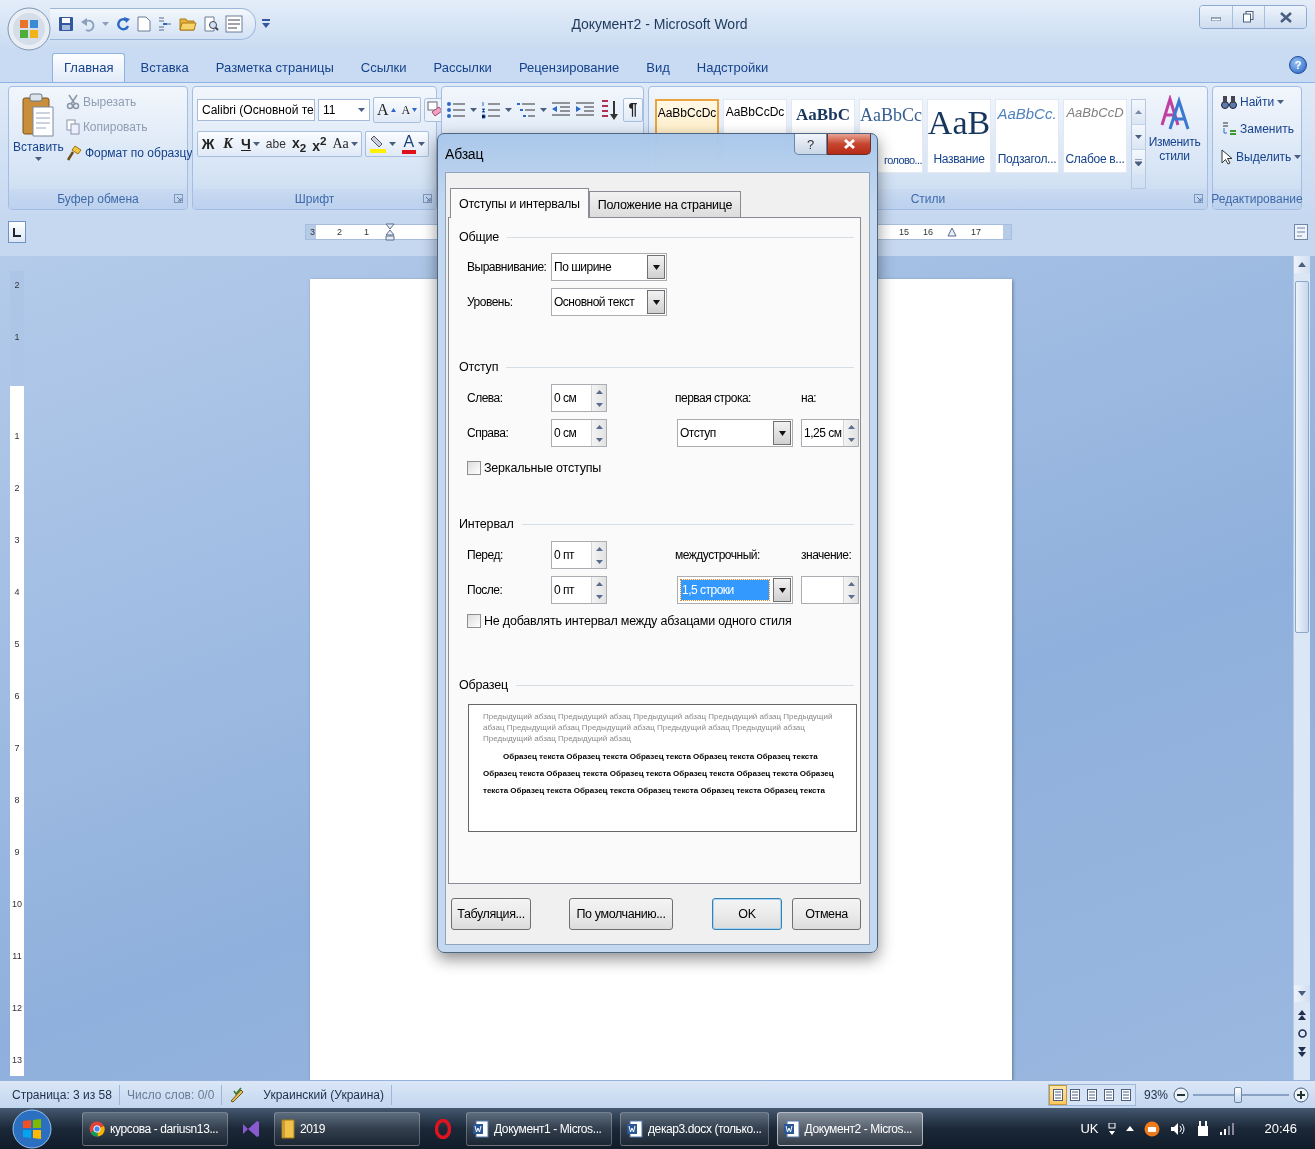 The width and height of the screenshot is (1315, 1149). What do you see at coordinates (17, 232) in the screenshot?
I see `tab-selector` at bounding box center [17, 232].